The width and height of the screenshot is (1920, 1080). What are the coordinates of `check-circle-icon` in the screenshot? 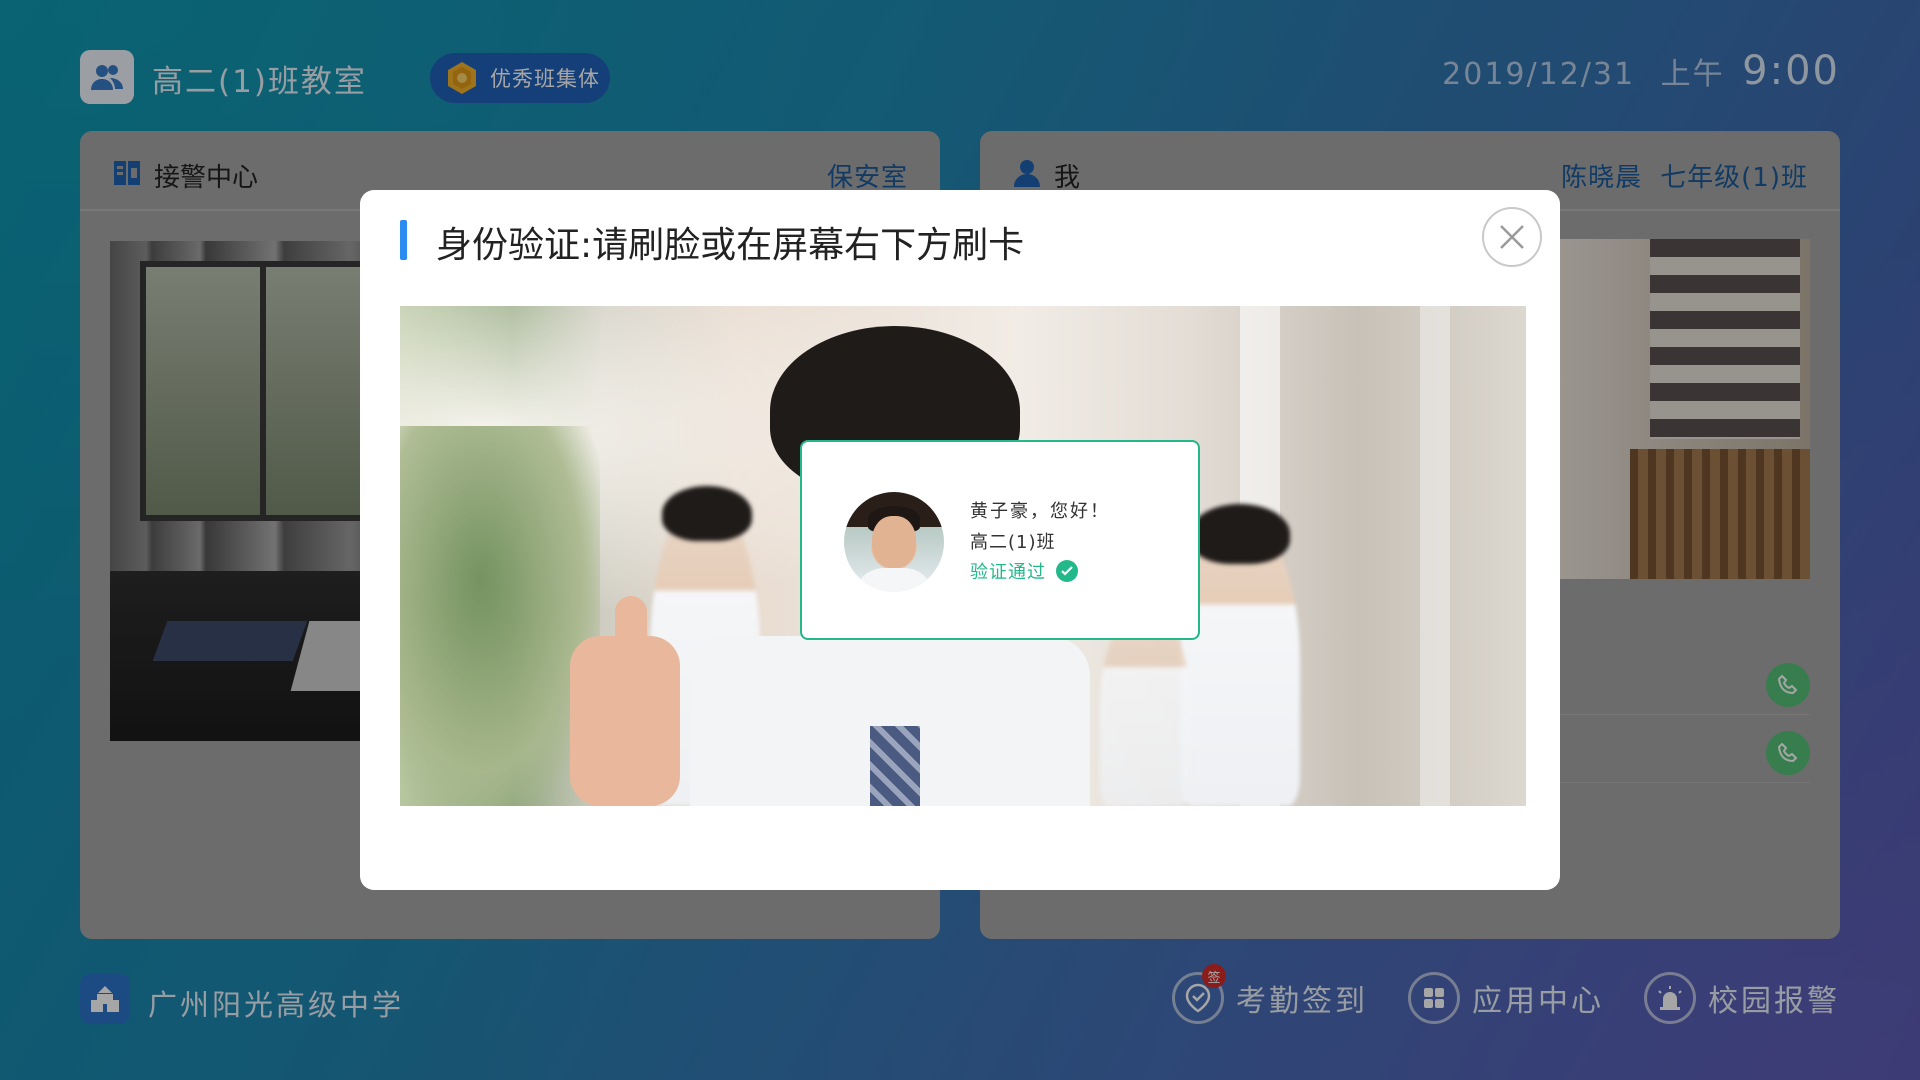 It's located at (1067, 571).